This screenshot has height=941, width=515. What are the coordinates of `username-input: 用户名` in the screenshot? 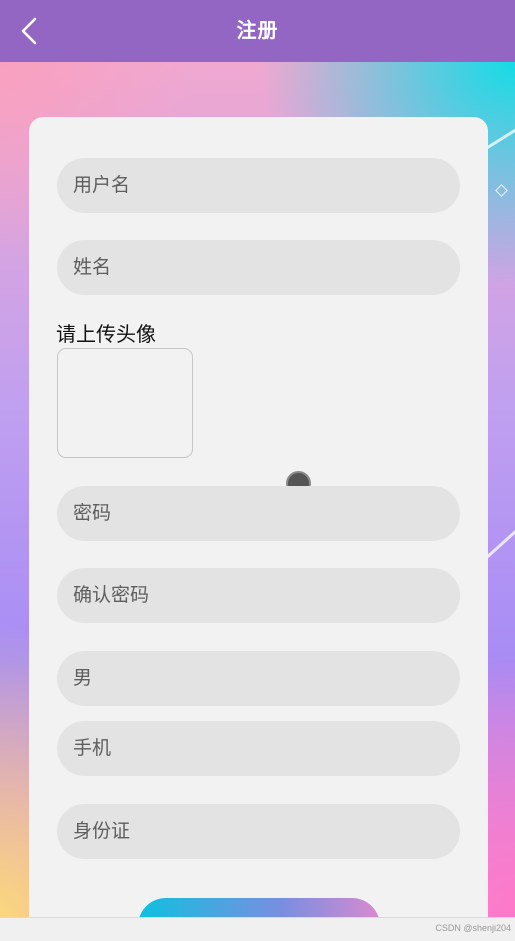 It's located at (258, 185).